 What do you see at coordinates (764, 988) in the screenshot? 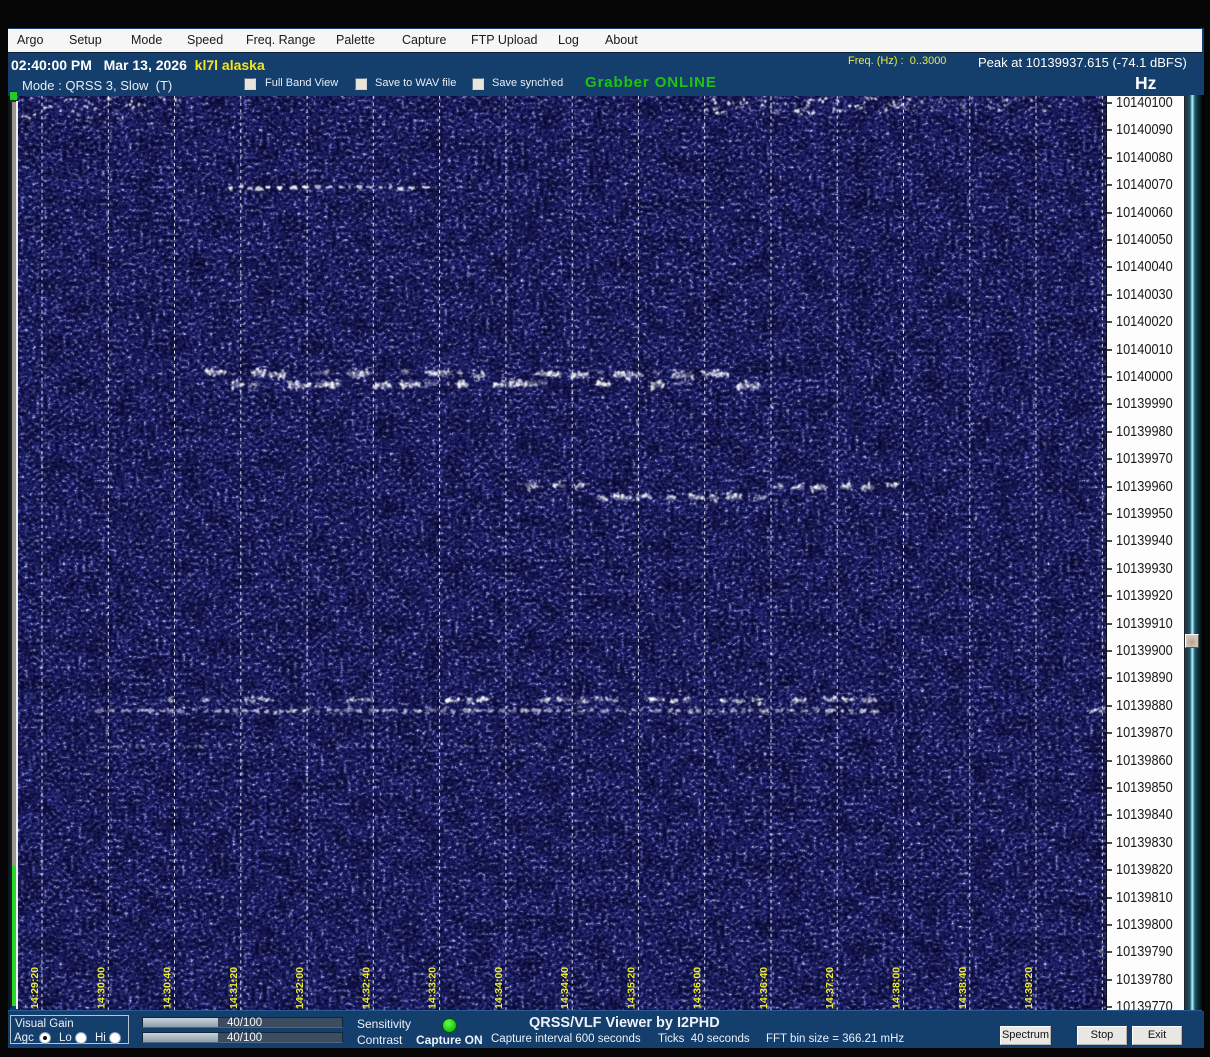
I see `svg-text: 14:36:40` at bounding box center [764, 988].